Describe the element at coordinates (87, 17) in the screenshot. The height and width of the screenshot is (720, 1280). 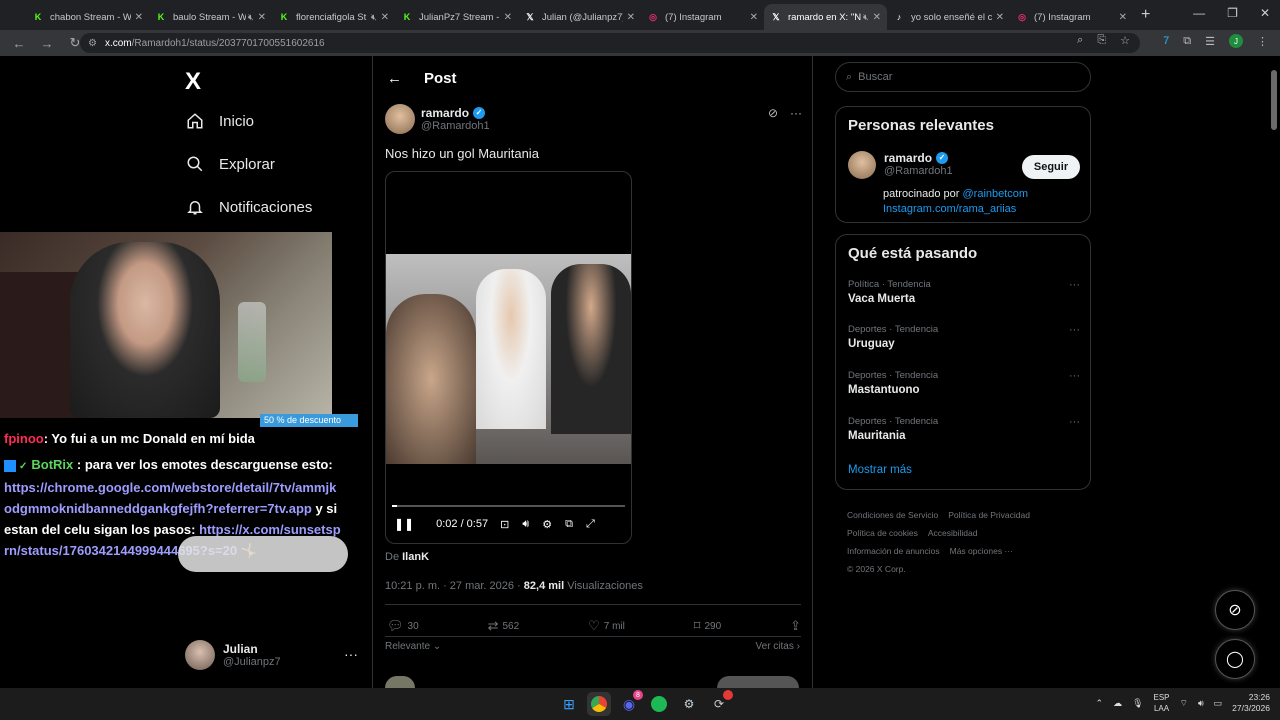
I see `browser-tab: Kchabon Stream - Wa ✕` at that location.